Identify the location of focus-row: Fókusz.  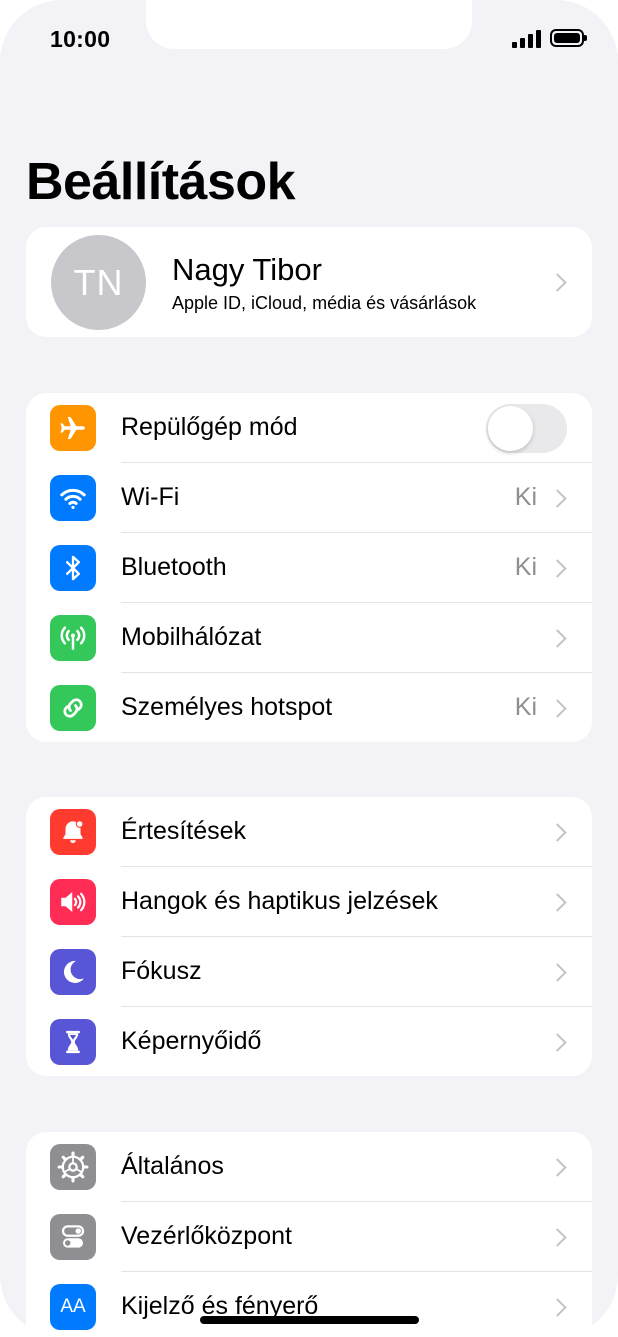
(309, 972).